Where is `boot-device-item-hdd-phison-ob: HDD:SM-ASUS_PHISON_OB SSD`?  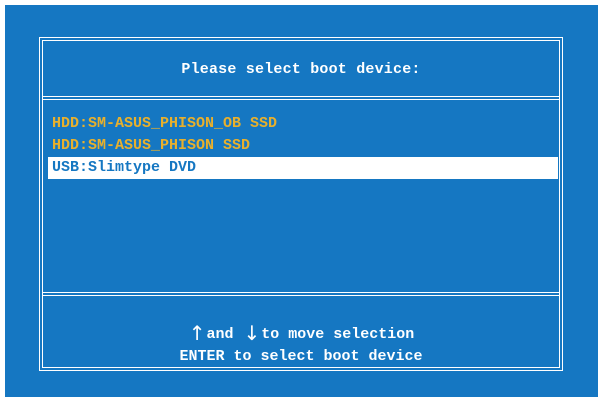 boot-device-item-hdd-phison-ob: HDD:SM-ASUS_PHISON_OB SSD is located at coordinates (303, 124).